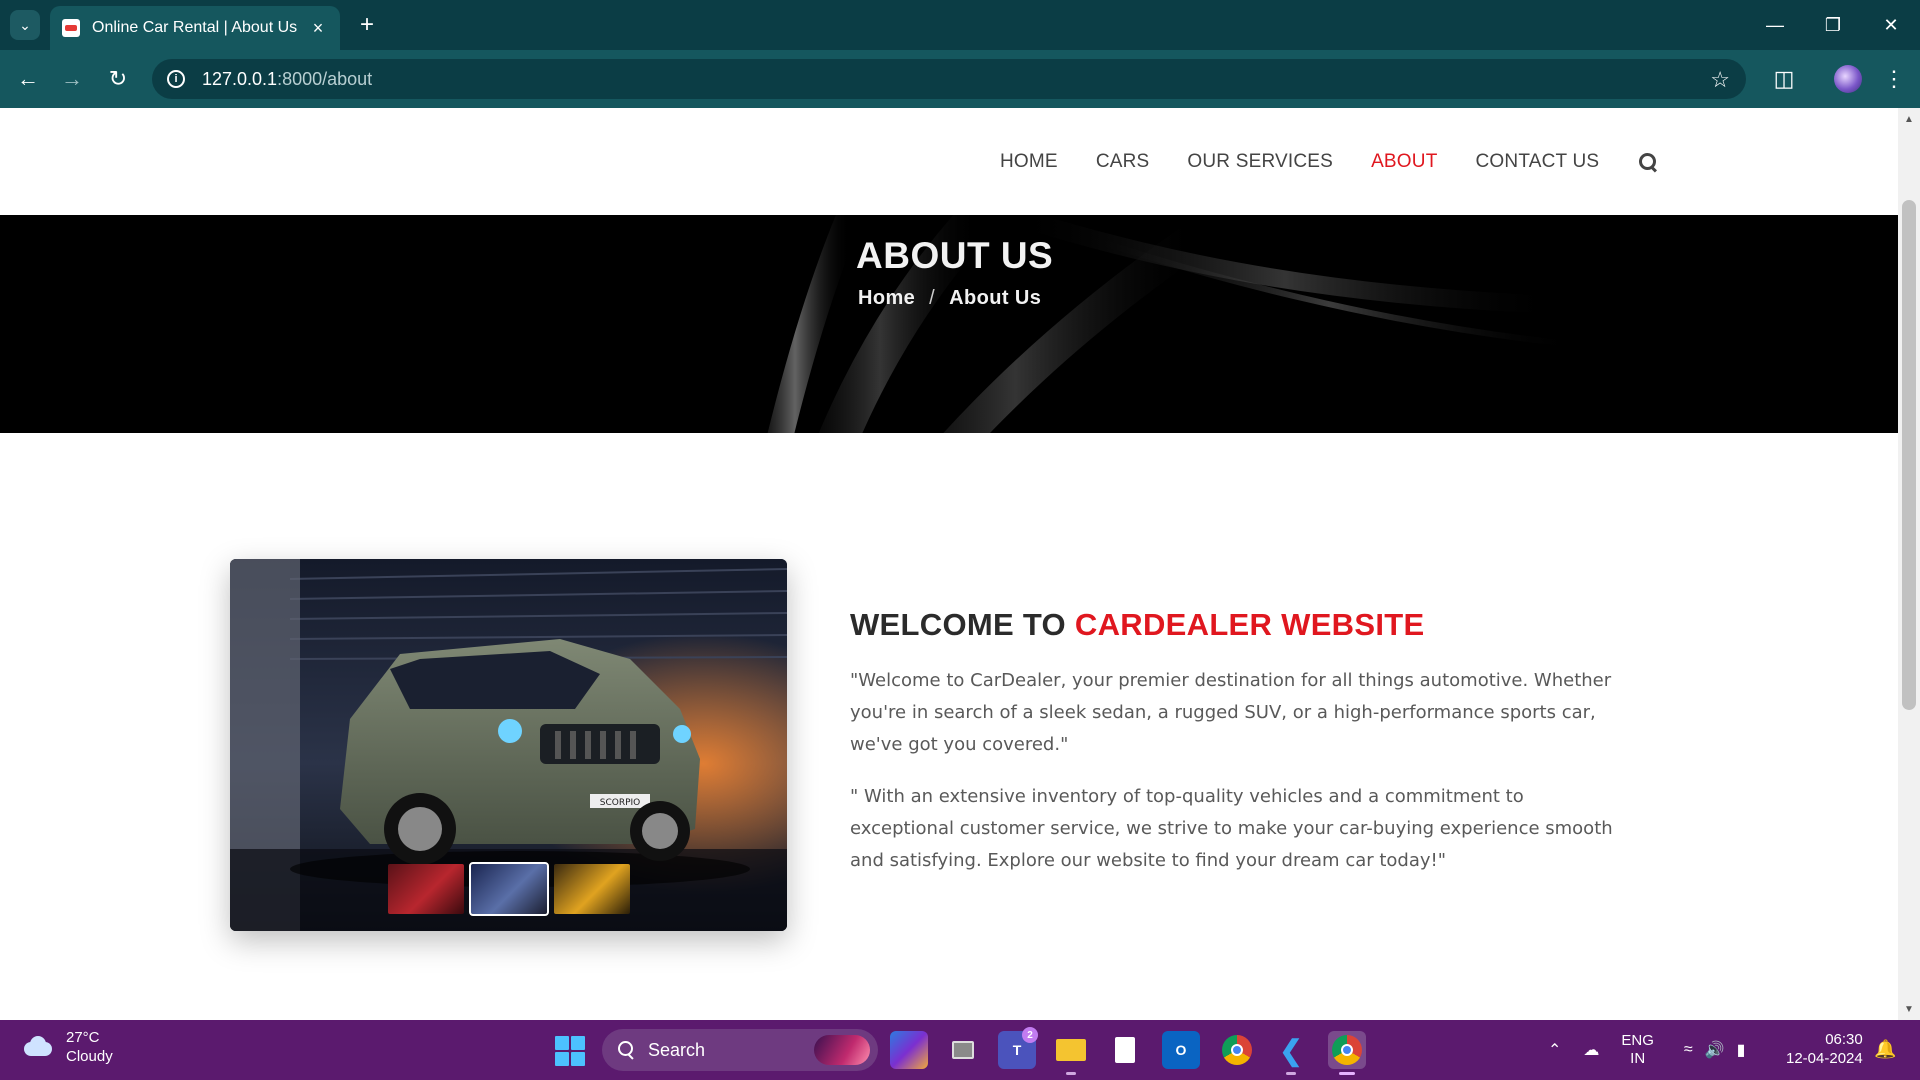  I want to click on hero-background-graphic, so click(1173, 324).